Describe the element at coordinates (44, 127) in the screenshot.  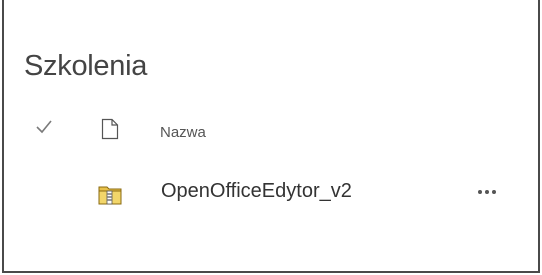
I see `checkmark-icon` at that location.